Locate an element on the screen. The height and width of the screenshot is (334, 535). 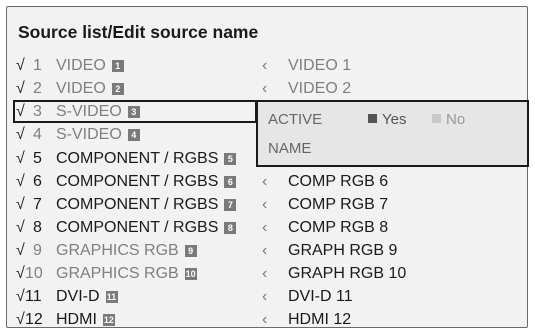
source-row-8: √ 8 COMPONENT / RGBS 8 ‹ COMP RGB 8 is located at coordinates (267, 230).